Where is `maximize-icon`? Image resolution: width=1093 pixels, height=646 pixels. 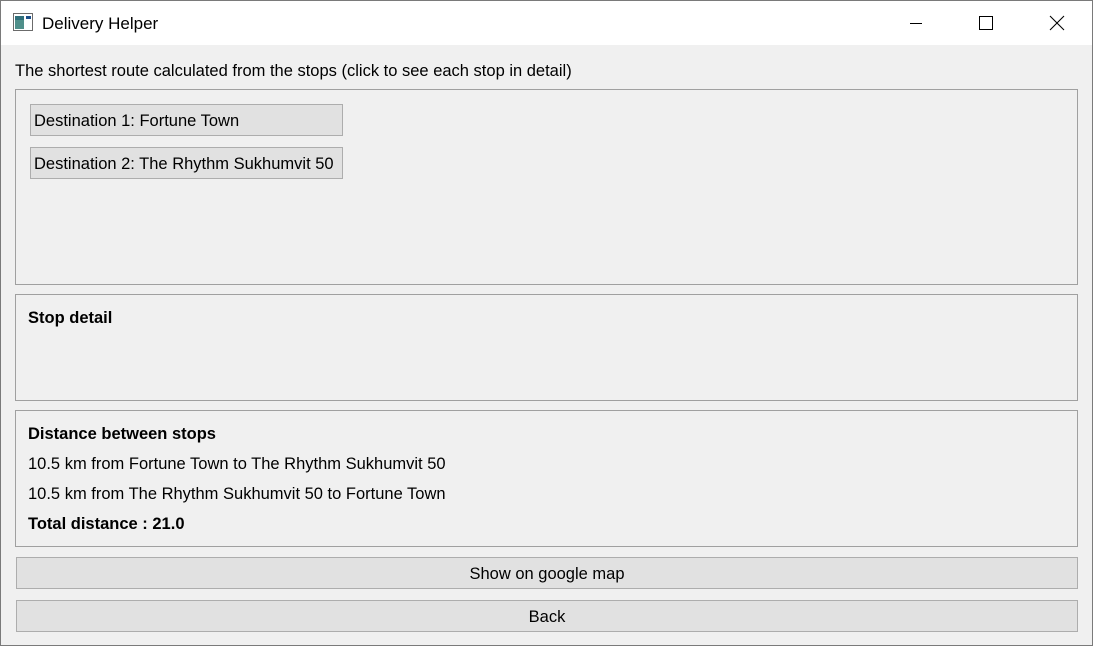
maximize-icon is located at coordinates (986, 23).